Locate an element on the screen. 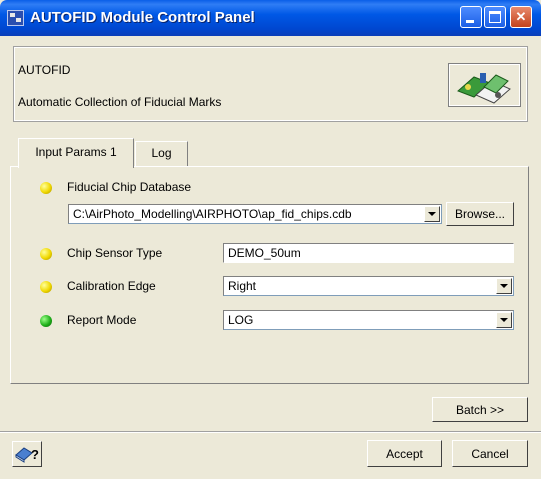 The height and width of the screenshot is (479, 541). film-strip-icon is located at coordinates (484, 88).